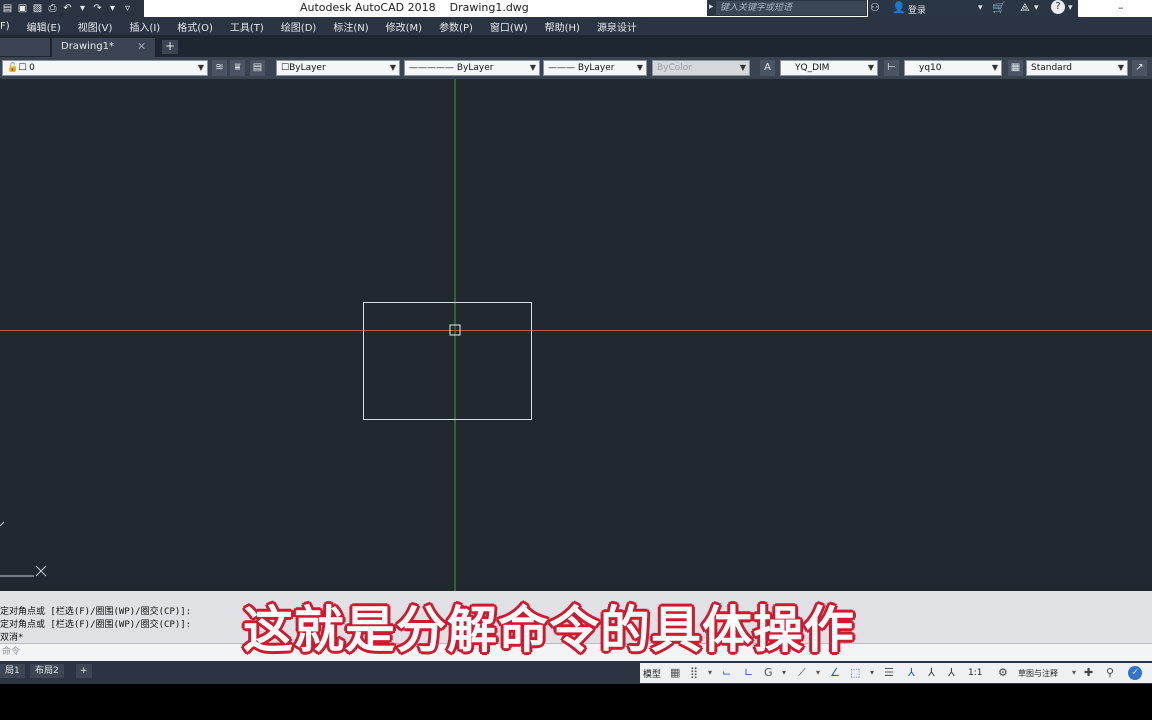 This screenshot has height=720, width=1152. What do you see at coordinates (576, 702) in the screenshot?
I see `bottom-strip` at bounding box center [576, 702].